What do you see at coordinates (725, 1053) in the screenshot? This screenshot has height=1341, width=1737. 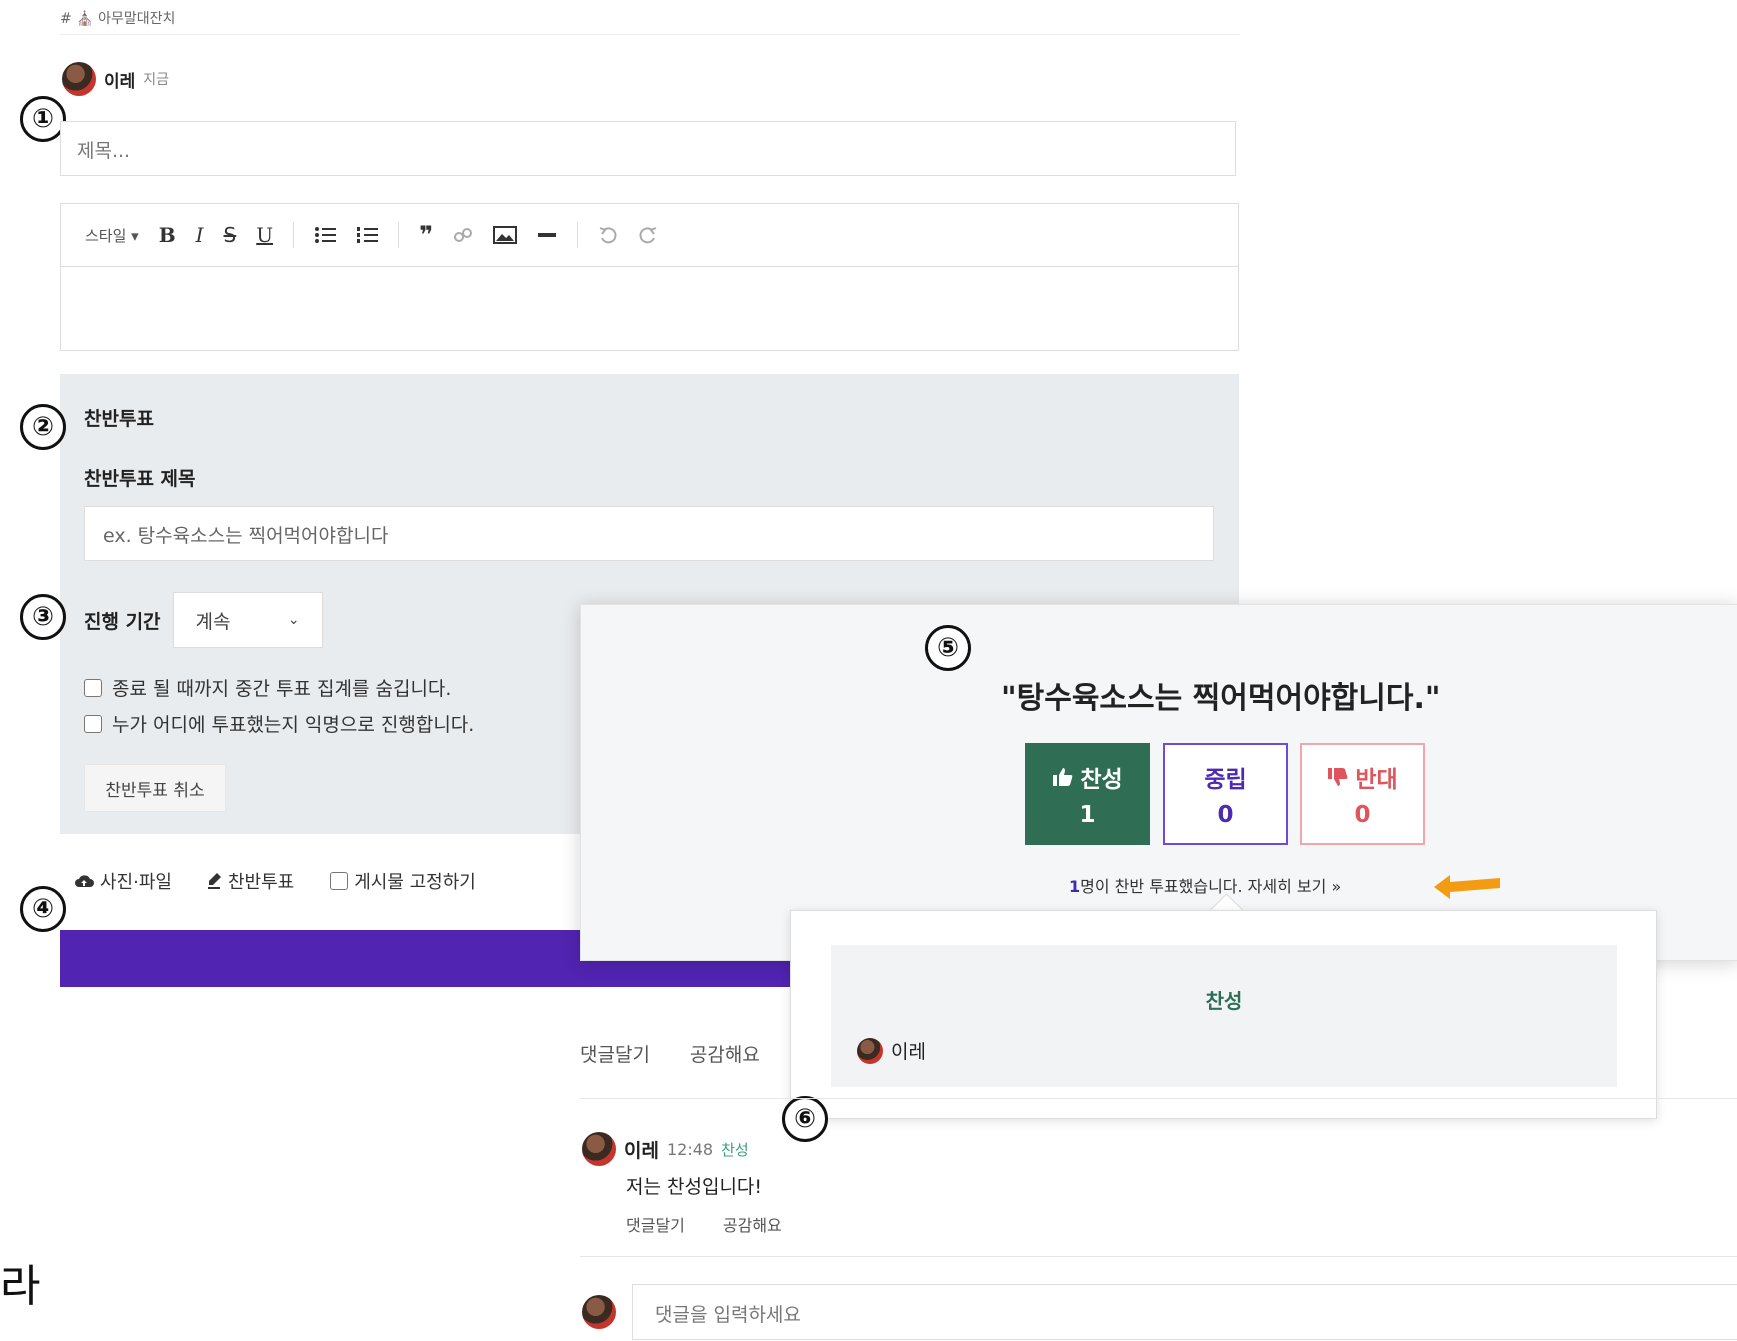 I see `post-like-button: 공감해요` at bounding box center [725, 1053].